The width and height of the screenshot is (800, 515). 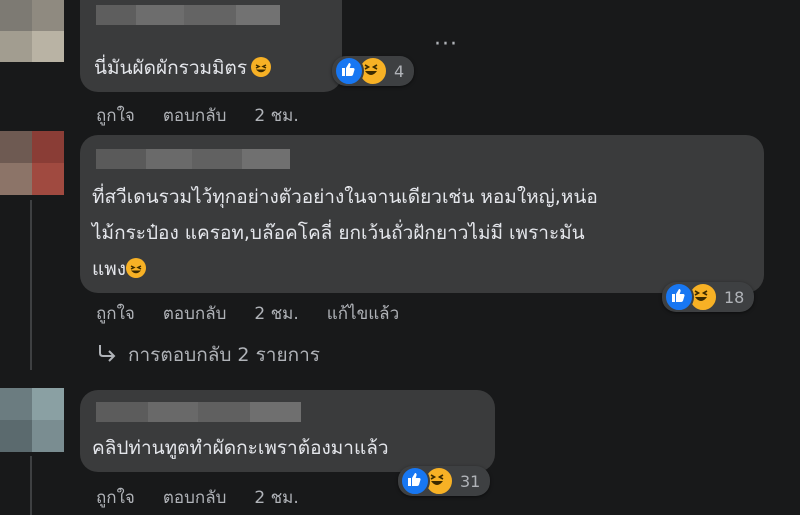 What do you see at coordinates (444, 481) in the screenshot?
I see `reaction-summary: 31` at bounding box center [444, 481].